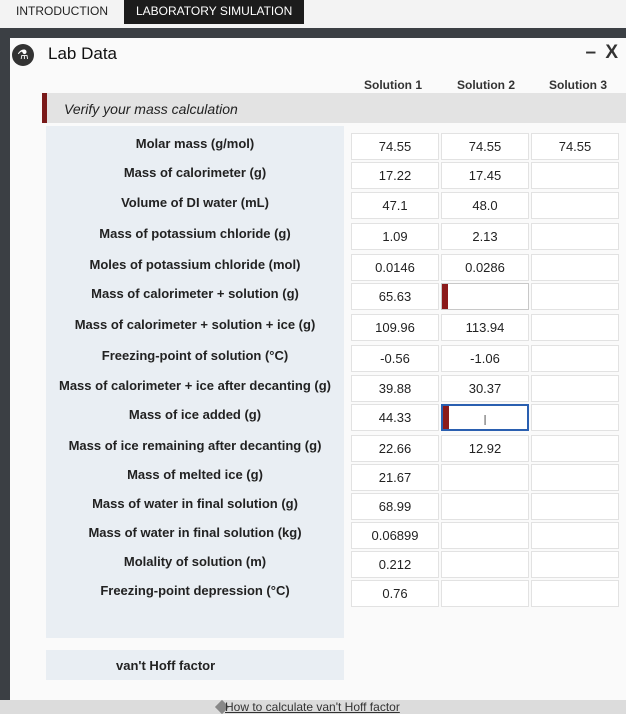 This screenshot has width=626, height=714. What do you see at coordinates (334, 108) in the screenshot?
I see `verify-banner: Verify your mass calculation` at bounding box center [334, 108].